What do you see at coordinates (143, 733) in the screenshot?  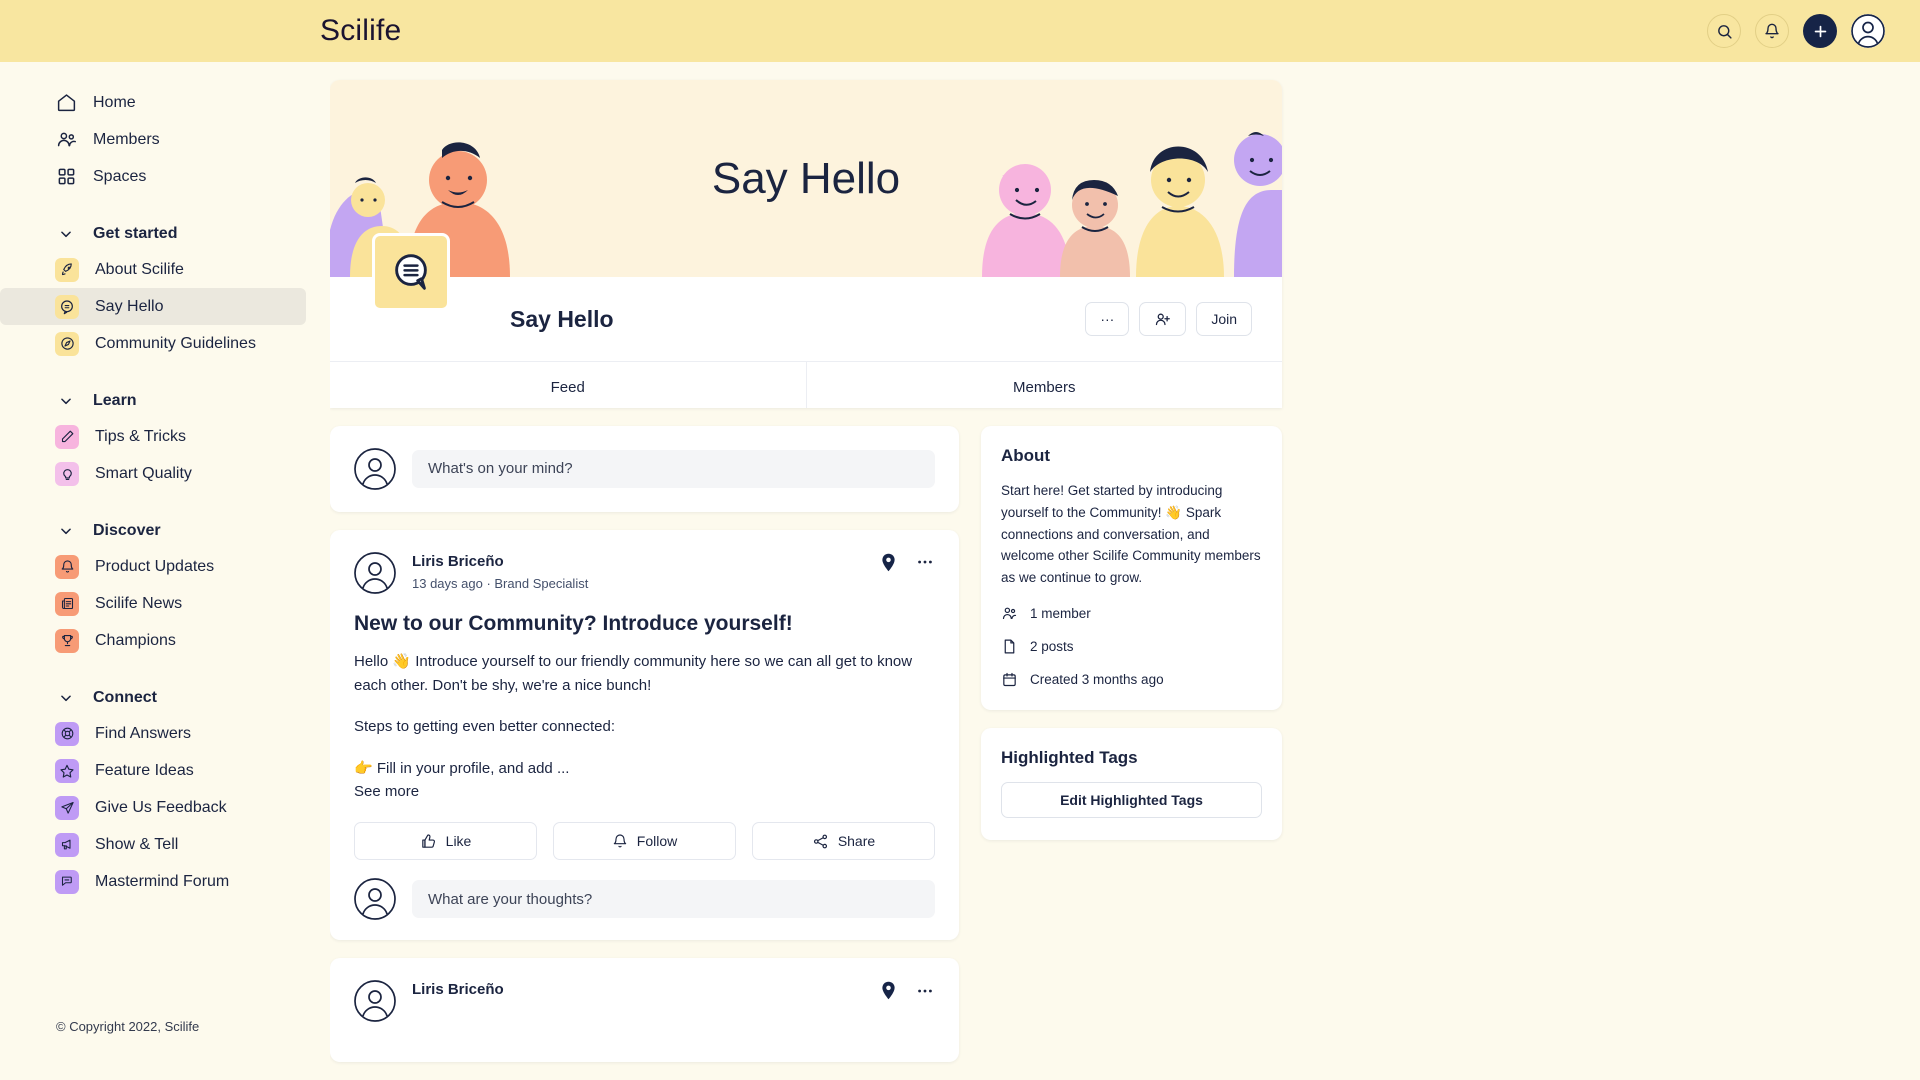 I see `sidebar-item-label: Find Answers` at bounding box center [143, 733].